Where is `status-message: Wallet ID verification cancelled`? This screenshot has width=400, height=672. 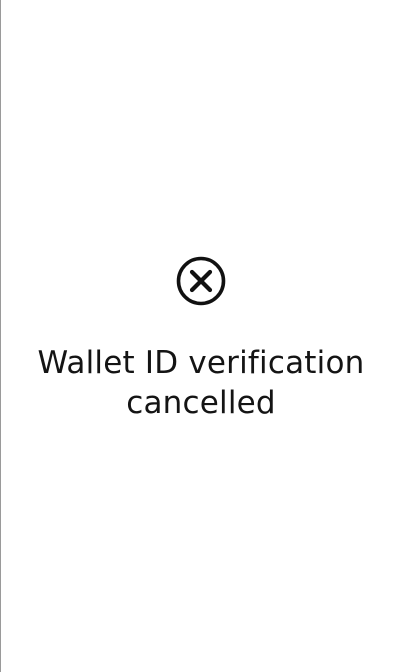
status-message: Wallet ID verification cancelled is located at coordinates (201, 383).